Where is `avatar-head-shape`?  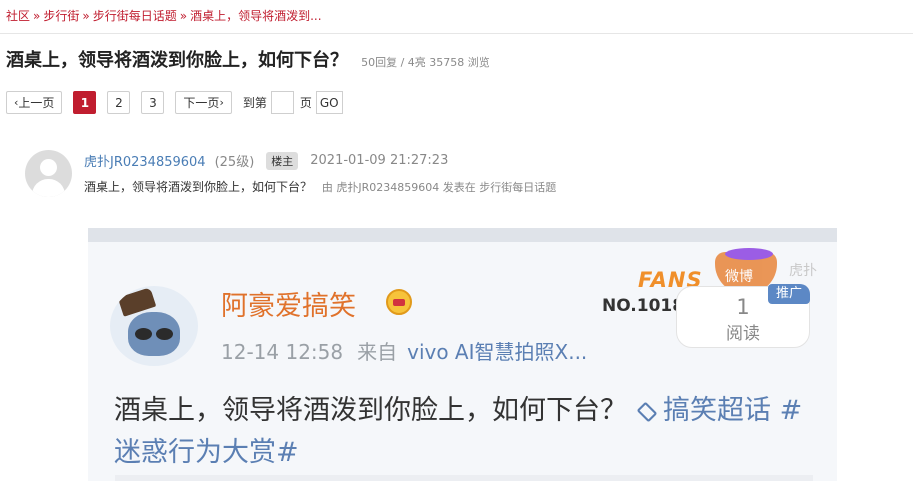 avatar-head-shape is located at coordinates (48, 167).